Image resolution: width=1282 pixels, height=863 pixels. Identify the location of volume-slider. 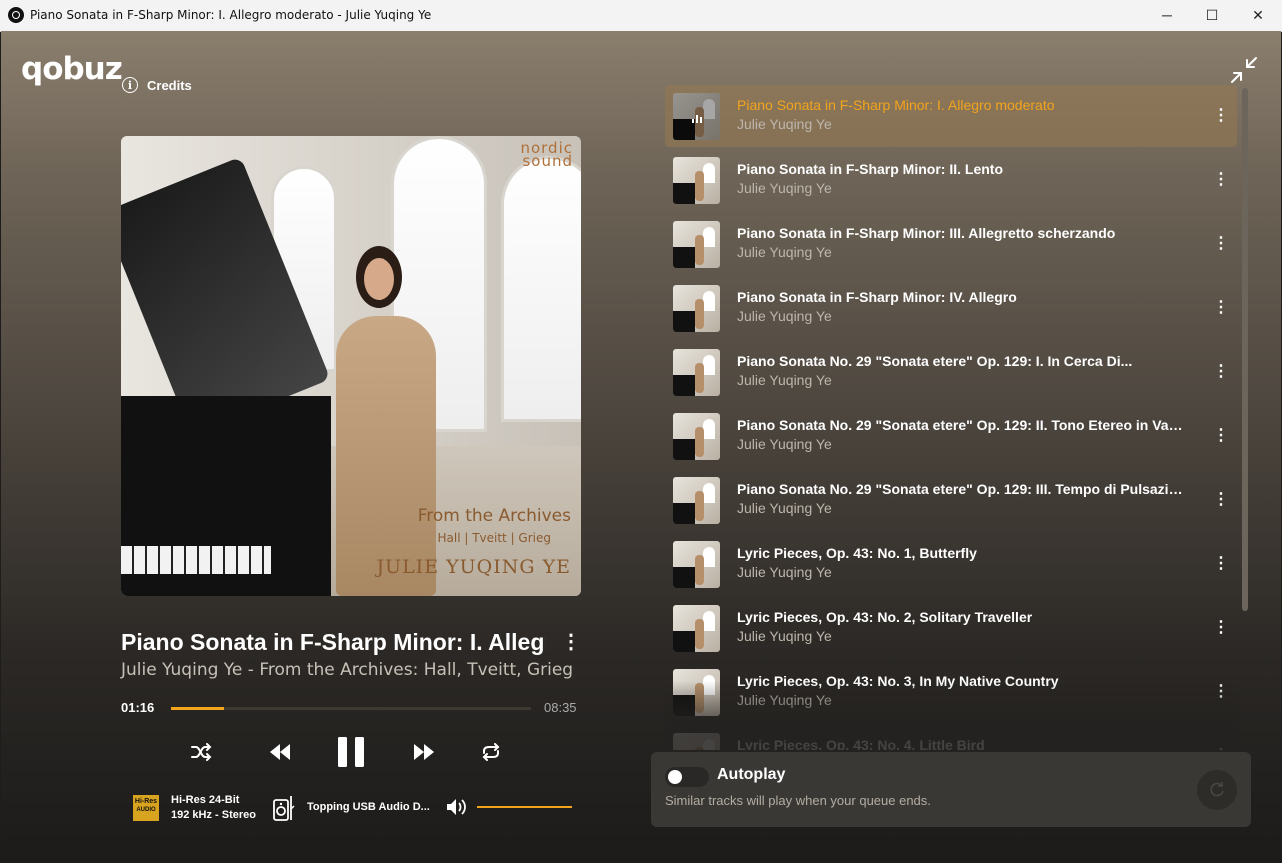
(524, 807).